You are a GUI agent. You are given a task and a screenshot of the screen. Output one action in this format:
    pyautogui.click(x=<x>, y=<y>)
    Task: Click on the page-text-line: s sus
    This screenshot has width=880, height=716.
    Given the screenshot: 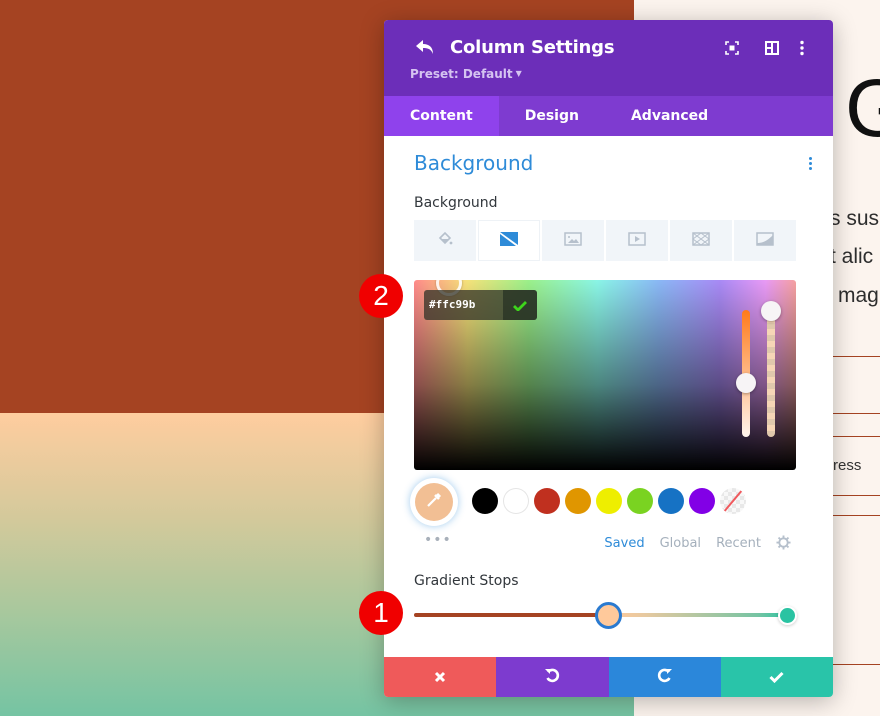 What is the action you would take?
    pyautogui.click(x=855, y=218)
    